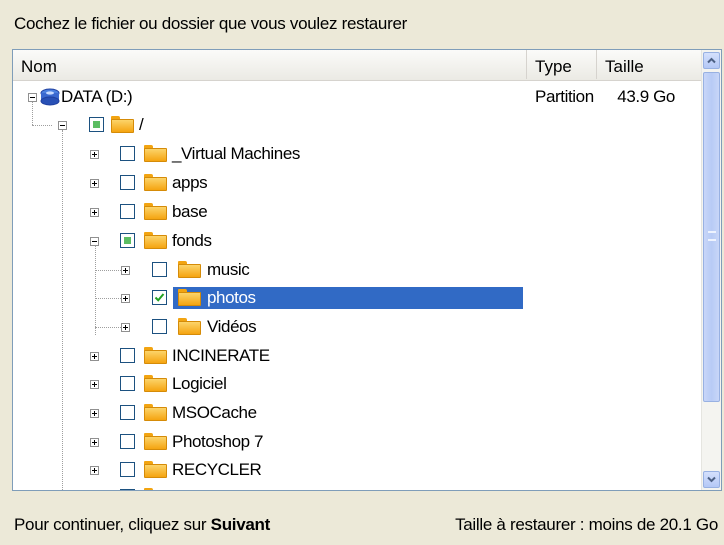 The height and width of the screenshot is (545, 724). I want to click on folder-label: Logiciel, so click(199, 383).